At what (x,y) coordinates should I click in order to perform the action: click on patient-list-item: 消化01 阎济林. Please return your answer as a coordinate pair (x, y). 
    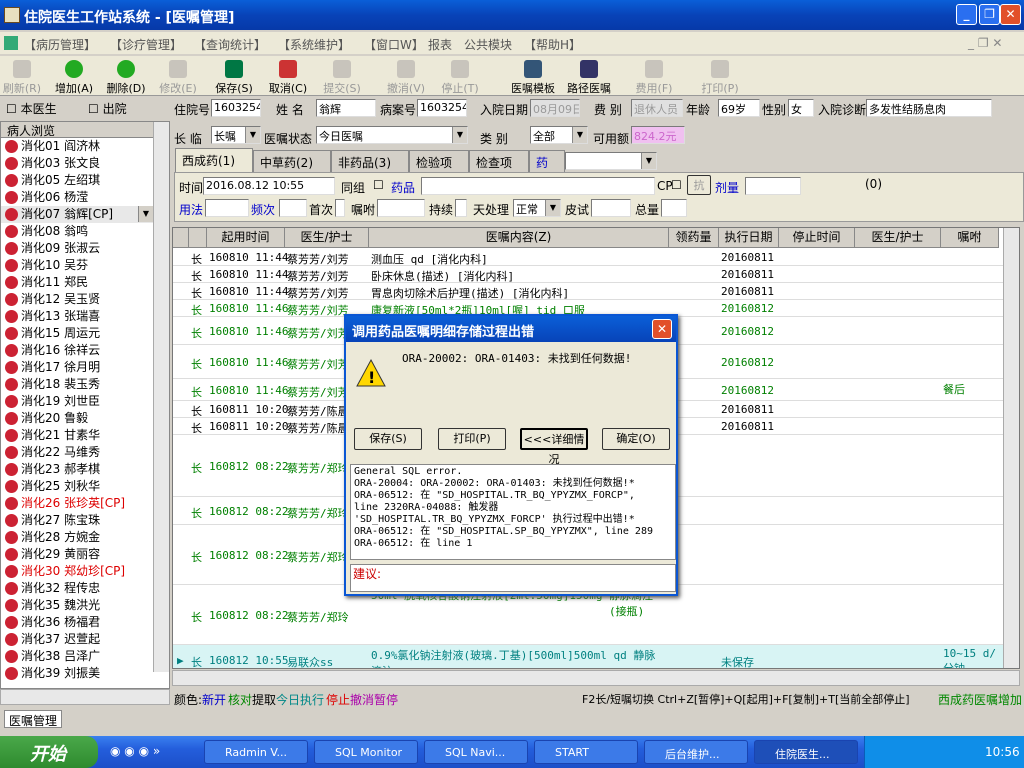
    Looking at the image, I should click on (77, 146).